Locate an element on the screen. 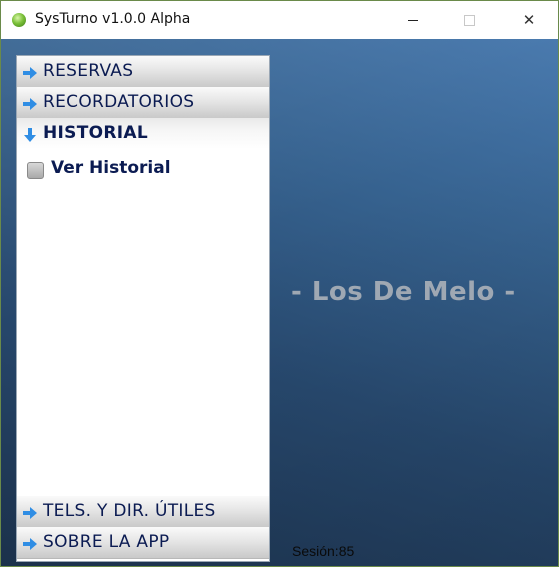 Image resolution: width=559 pixels, height=567 pixels. nav-item-tels-dir: TELS. Y DIR. ÚTILES is located at coordinates (143, 512).